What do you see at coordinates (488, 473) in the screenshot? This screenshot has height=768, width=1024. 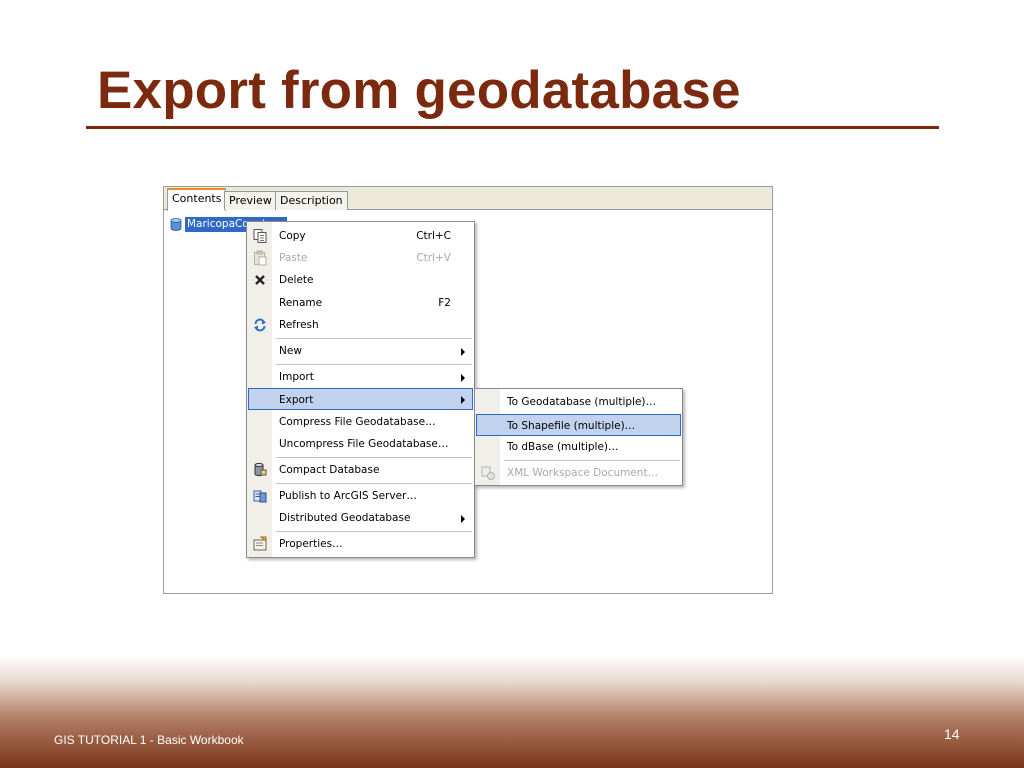 I see `xml-workspace-icon` at bounding box center [488, 473].